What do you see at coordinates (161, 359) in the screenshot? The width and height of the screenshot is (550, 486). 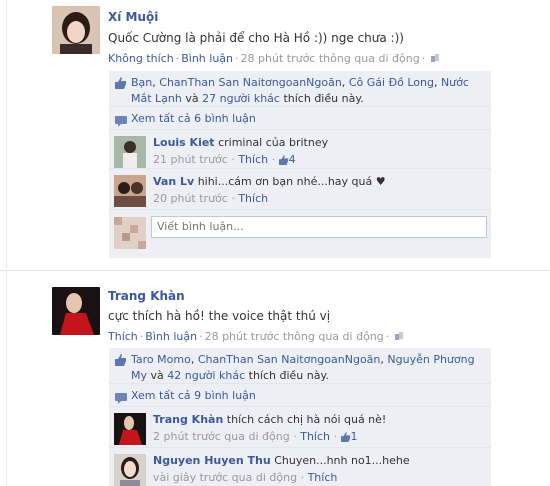 I see `like-name: Taro Momo` at bounding box center [161, 359].